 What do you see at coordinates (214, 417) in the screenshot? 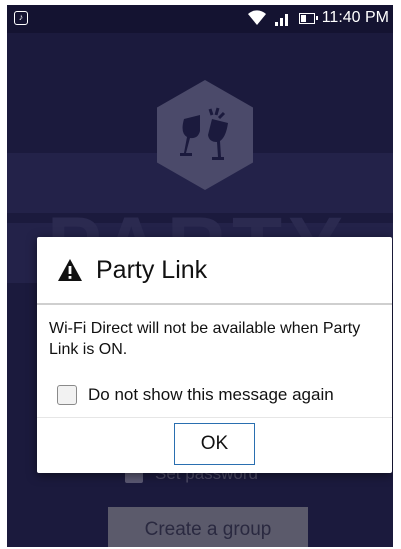
I see `dialog-button-divider` at bounding box center [214, 417].